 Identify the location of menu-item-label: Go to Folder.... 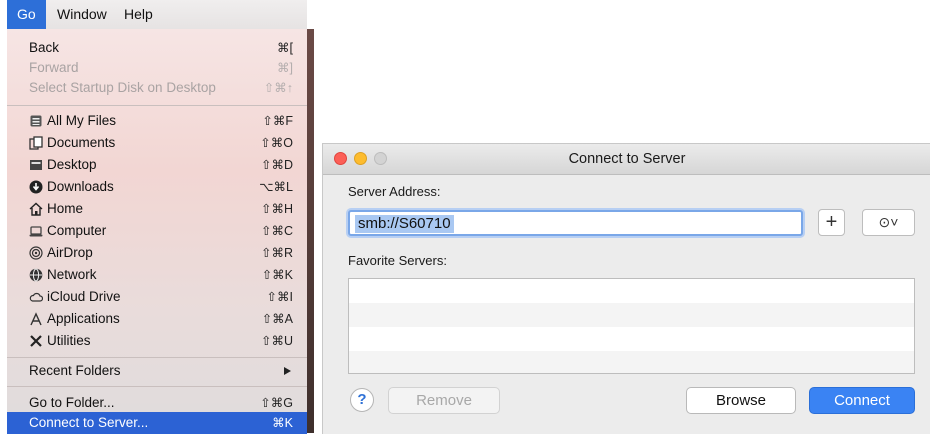
(72, 402).